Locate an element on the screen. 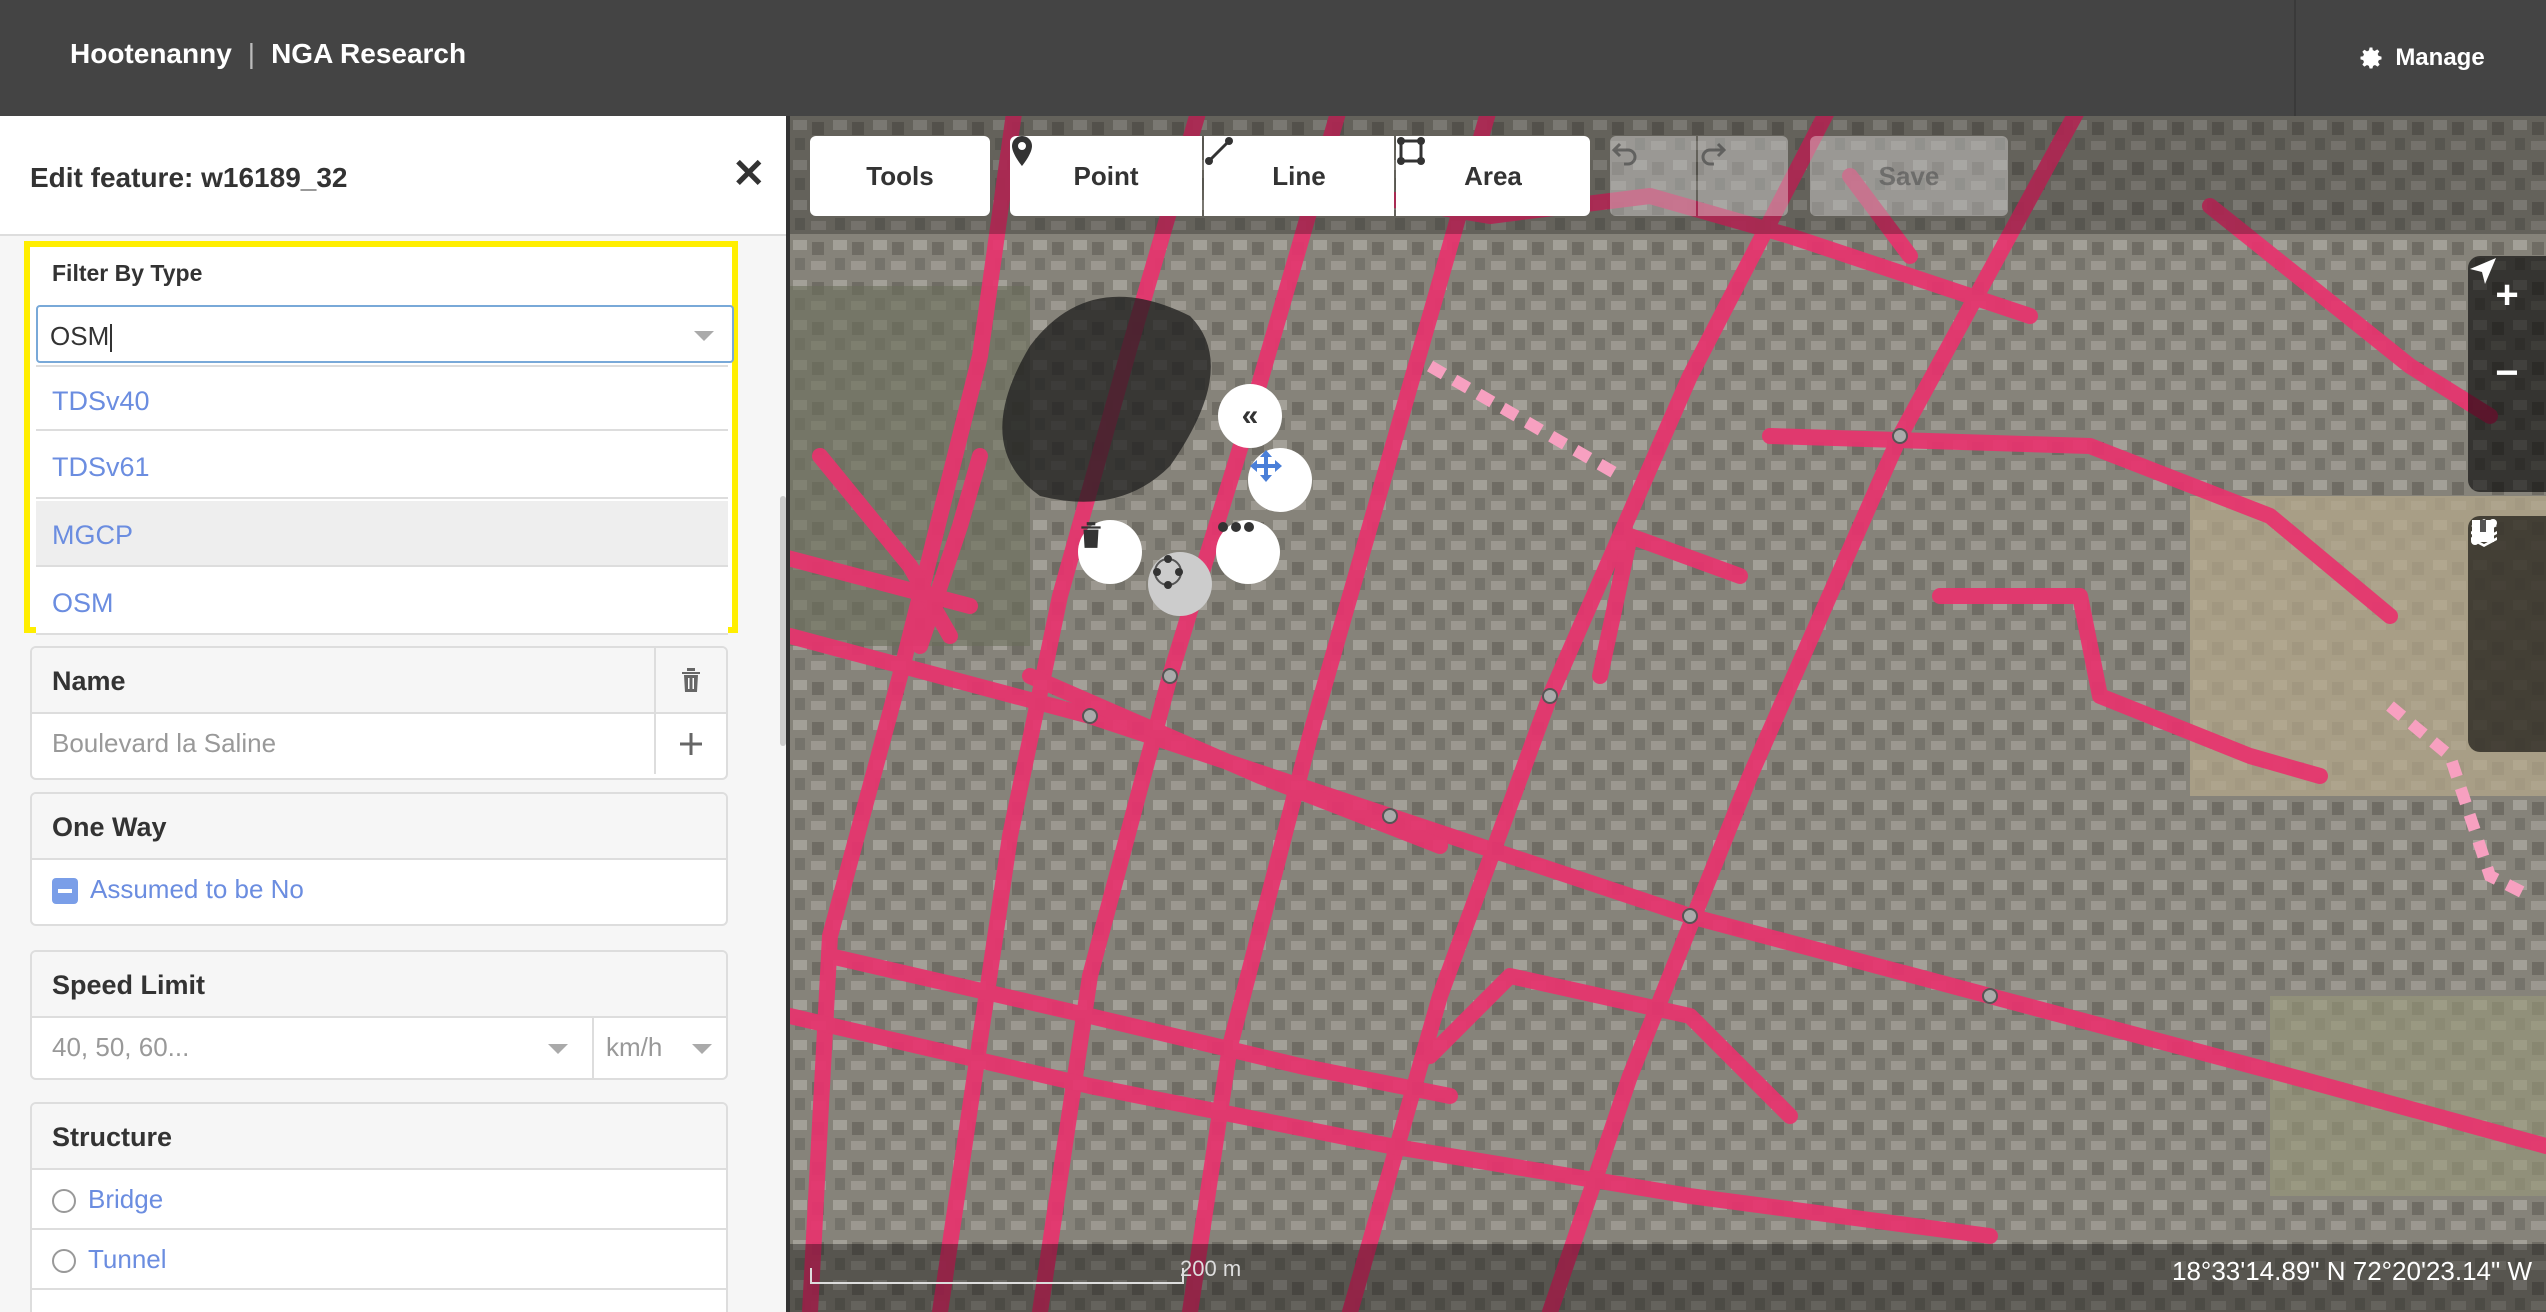 The width and height of the screenshot is (2546, 1312). one-way-value: Assumed to be No is located at coordinates (197, 889).